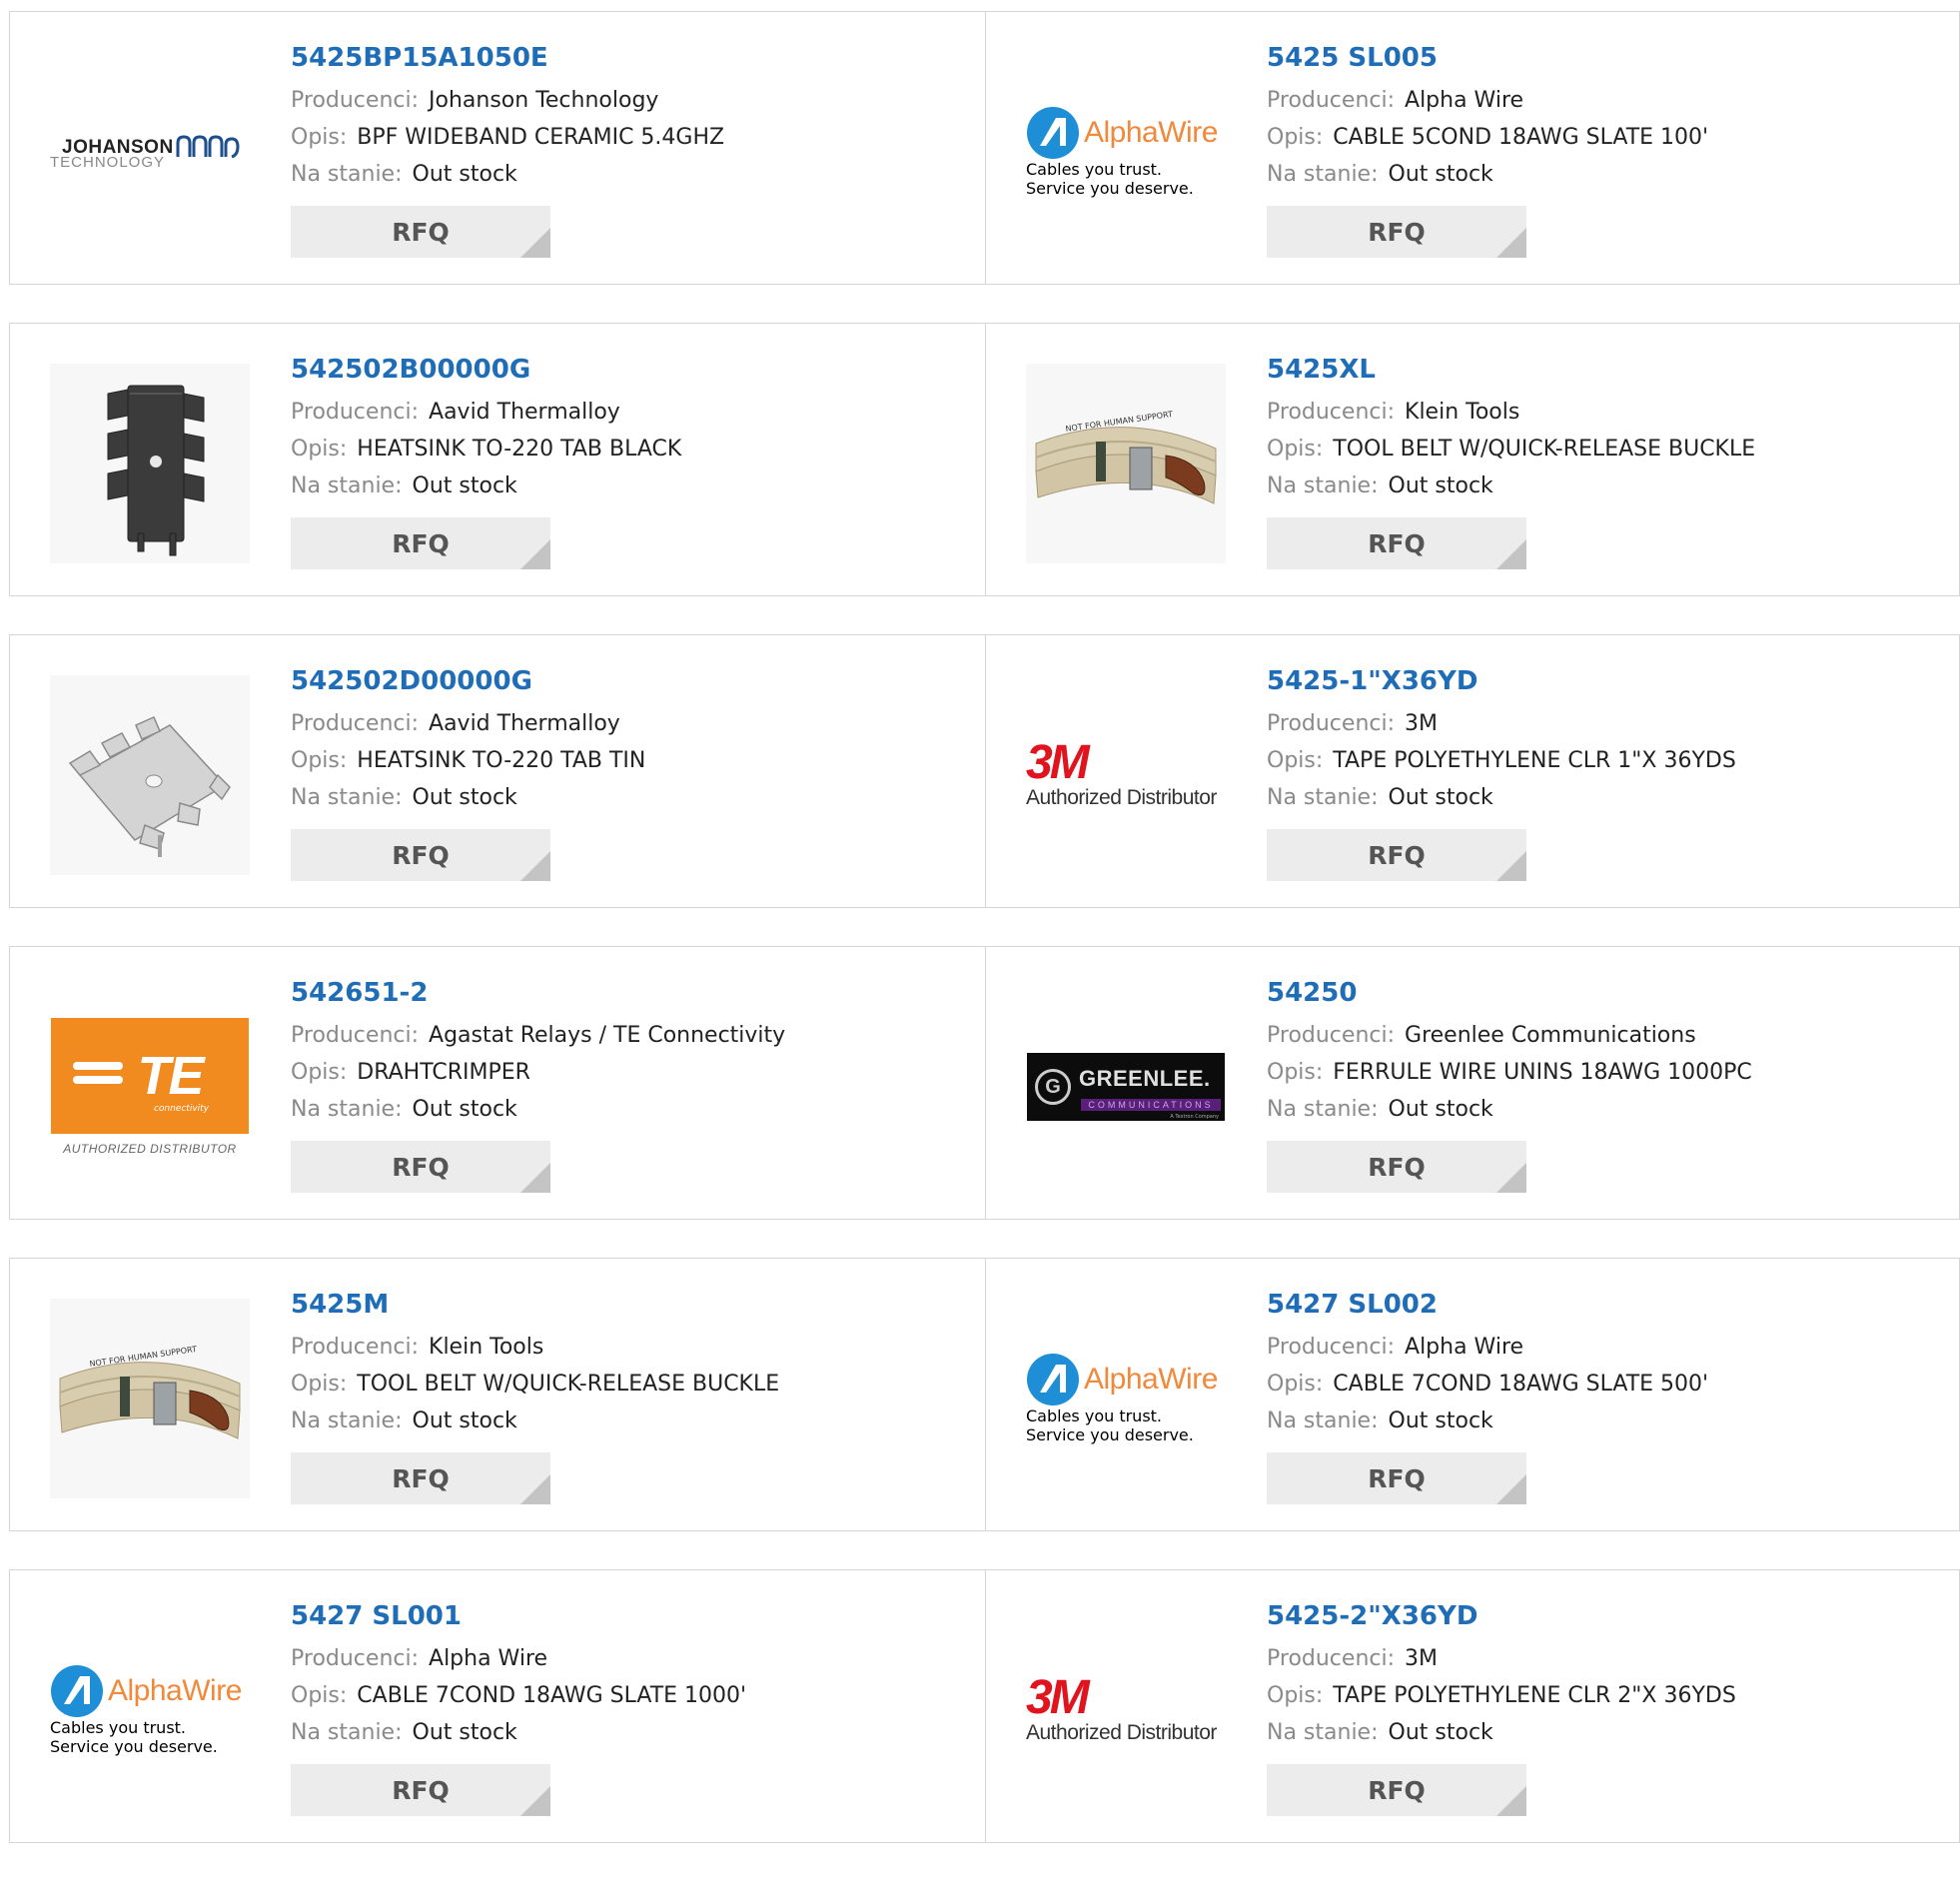 This screenshot has width=1960, height=1881. What do you see at coordinates (468, 685) in the screenshot?
I see `product-part-link: 542502D00000G` at bounding box center [468, 685].